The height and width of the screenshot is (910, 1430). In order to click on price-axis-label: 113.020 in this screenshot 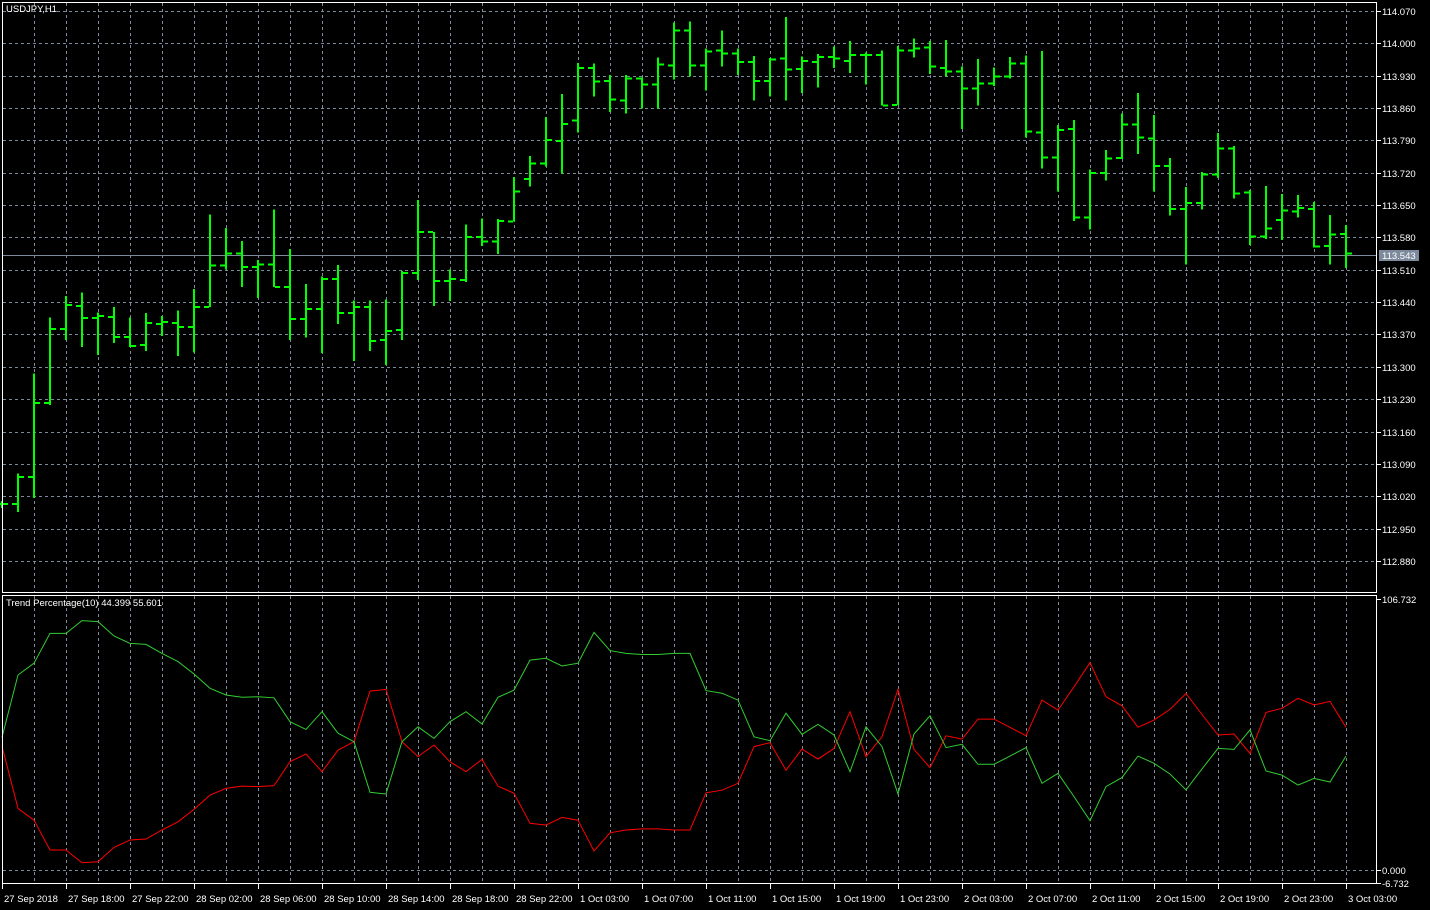, I will do `click(1399, 497)`.